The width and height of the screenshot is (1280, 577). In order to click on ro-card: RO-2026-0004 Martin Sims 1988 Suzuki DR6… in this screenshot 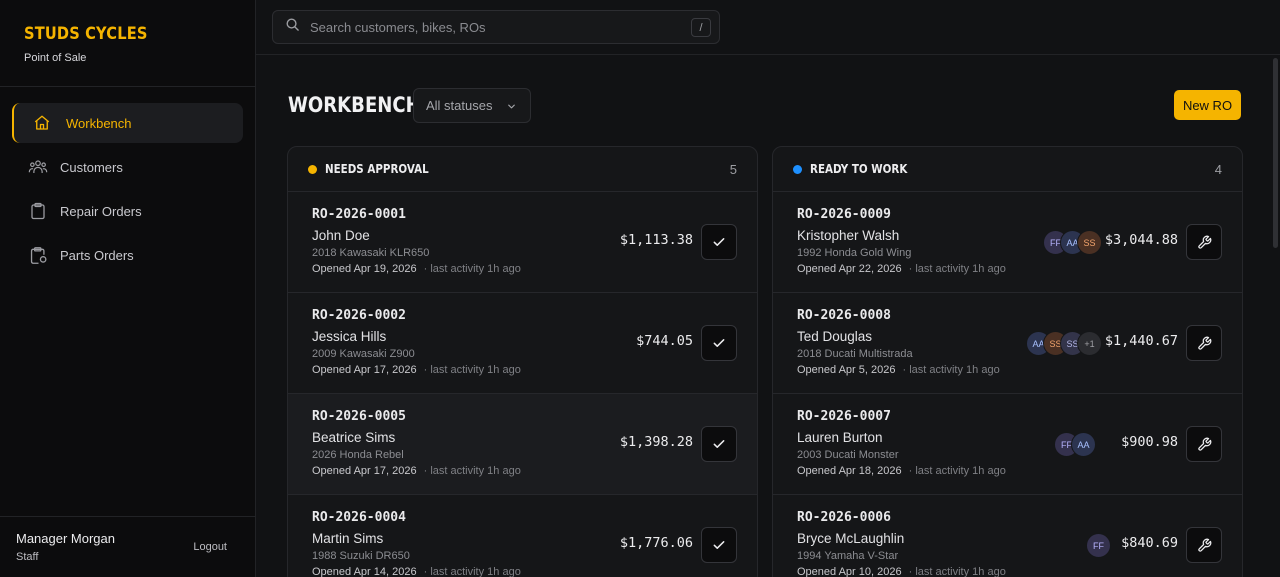, I will do `click(522, 536)`.